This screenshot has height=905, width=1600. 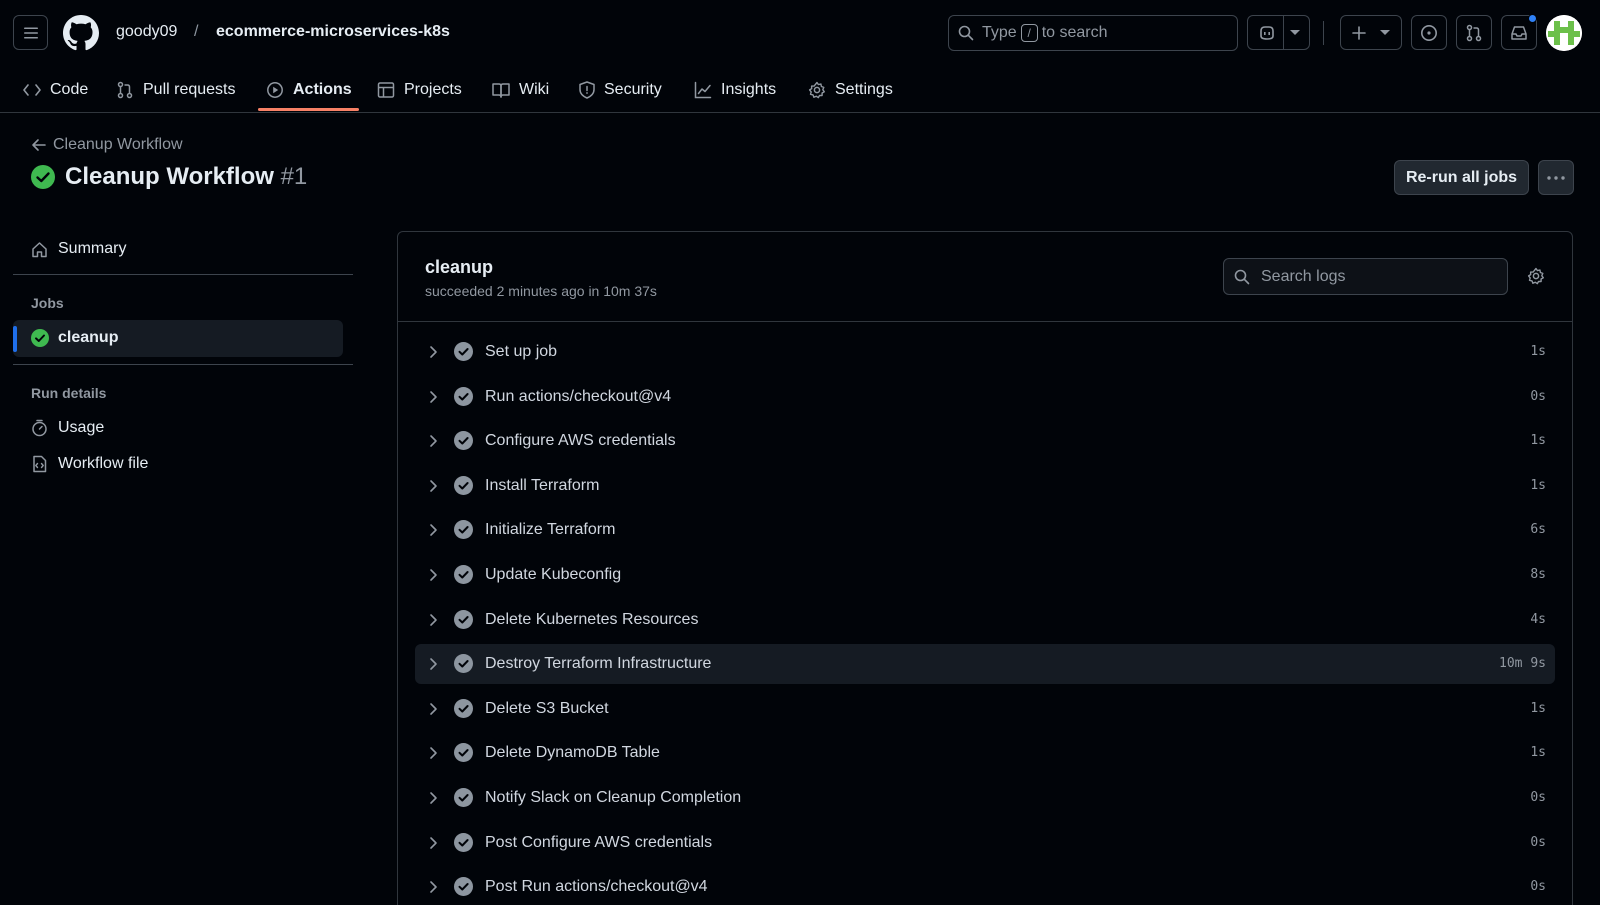 What do you see at coordinates (322, 89) in the screenshot?
I see `tab-label: Actions` at bounding box center [322, 89].